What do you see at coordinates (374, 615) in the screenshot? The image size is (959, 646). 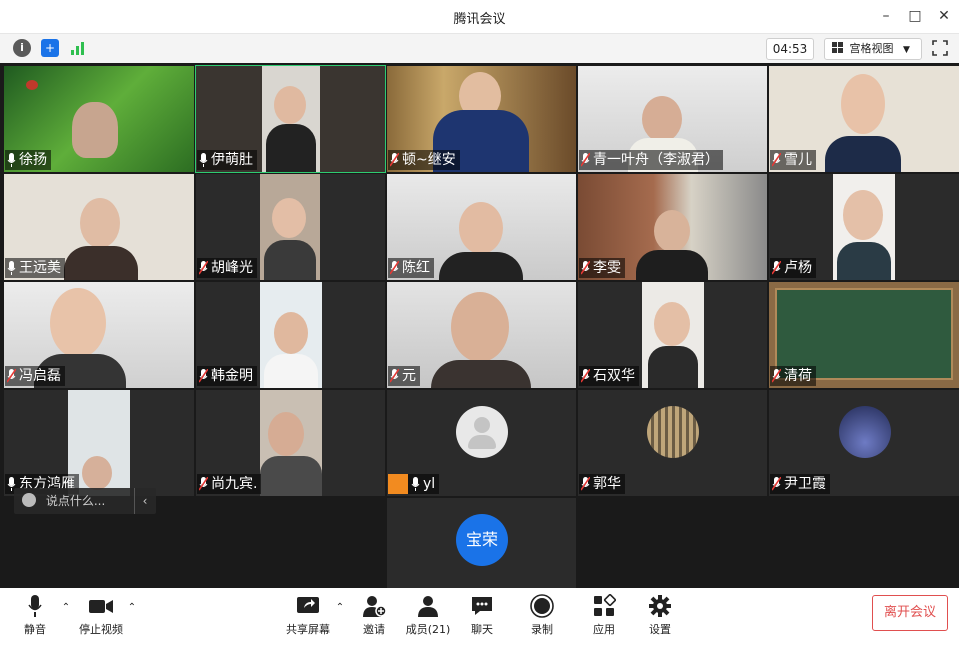 I see `invite-button: 邀请` at bounding box center [374, 615].